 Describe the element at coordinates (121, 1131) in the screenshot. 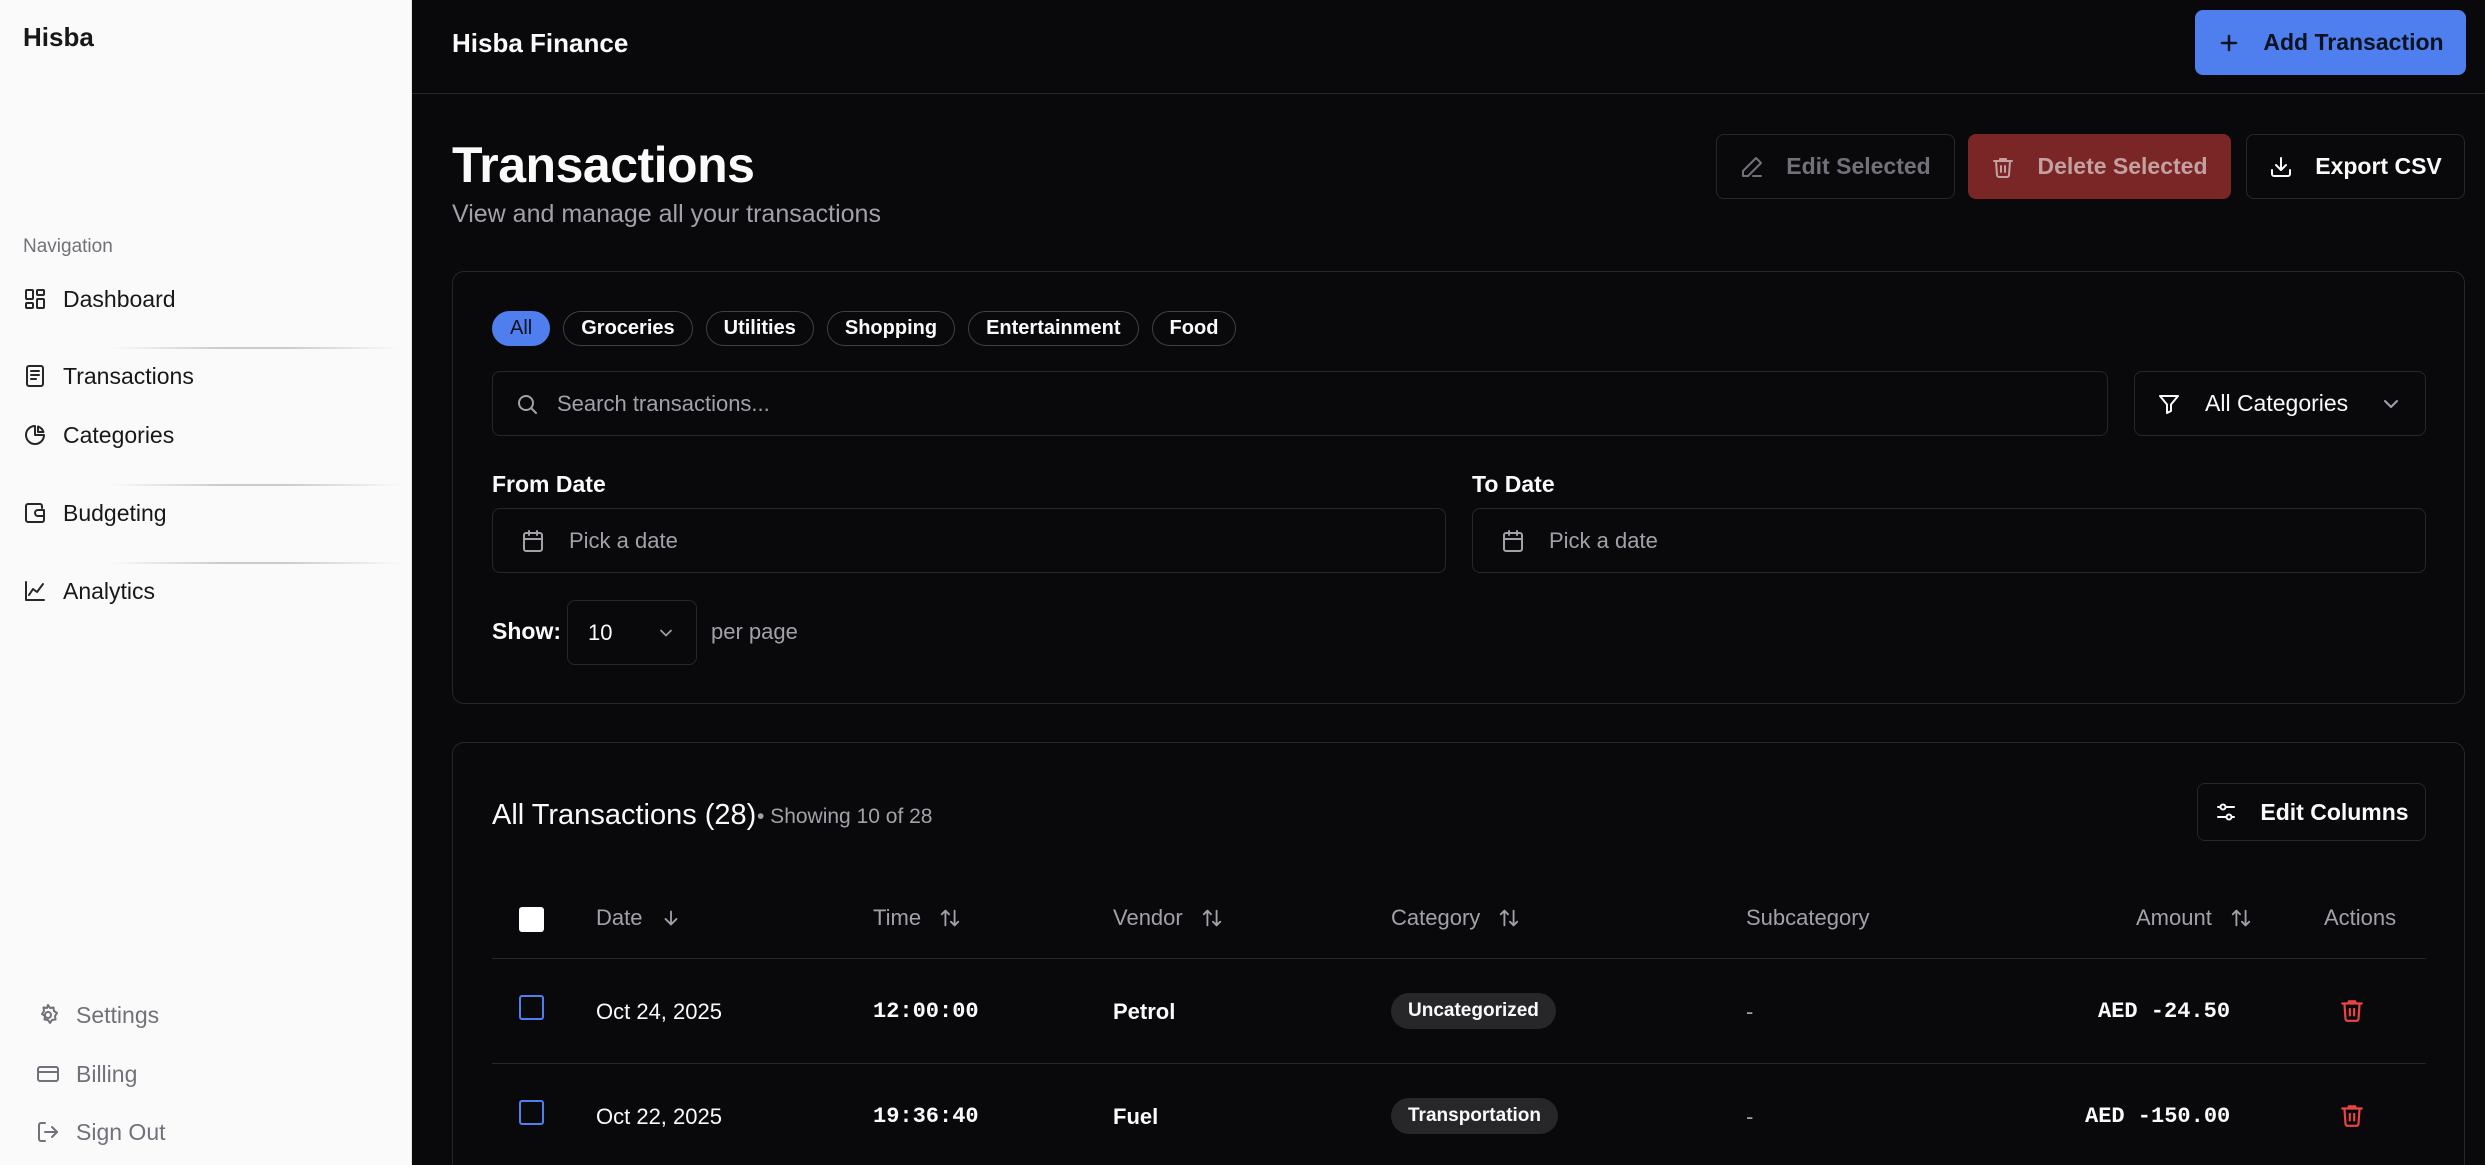

I see `sidebar-footer-label: Sign Out` at that location.